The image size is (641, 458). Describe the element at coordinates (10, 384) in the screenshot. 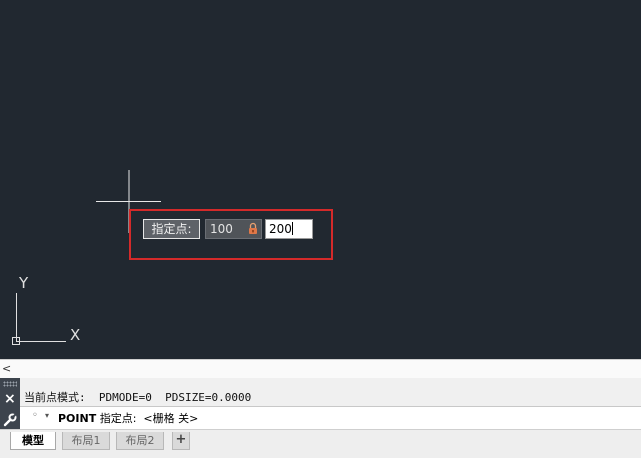

I see `drag-grip-icon` at that location.